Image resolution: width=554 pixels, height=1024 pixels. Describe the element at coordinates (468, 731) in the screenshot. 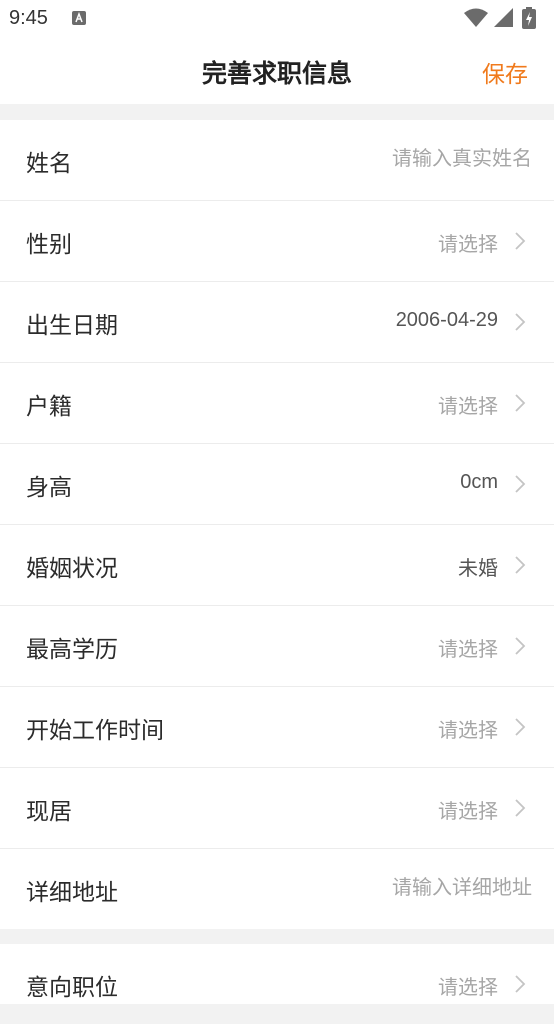

I see `work-start-value: 请选择` at that location.